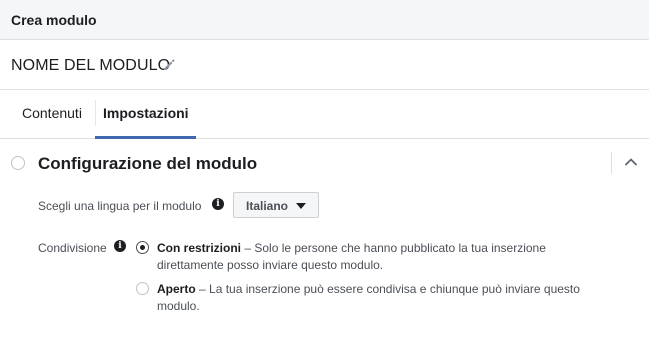 The image size is (649, 361). What do you see at coordinates (611, 163) in the screenshot?
I see `section-divider` at bounding box center [611, 163].